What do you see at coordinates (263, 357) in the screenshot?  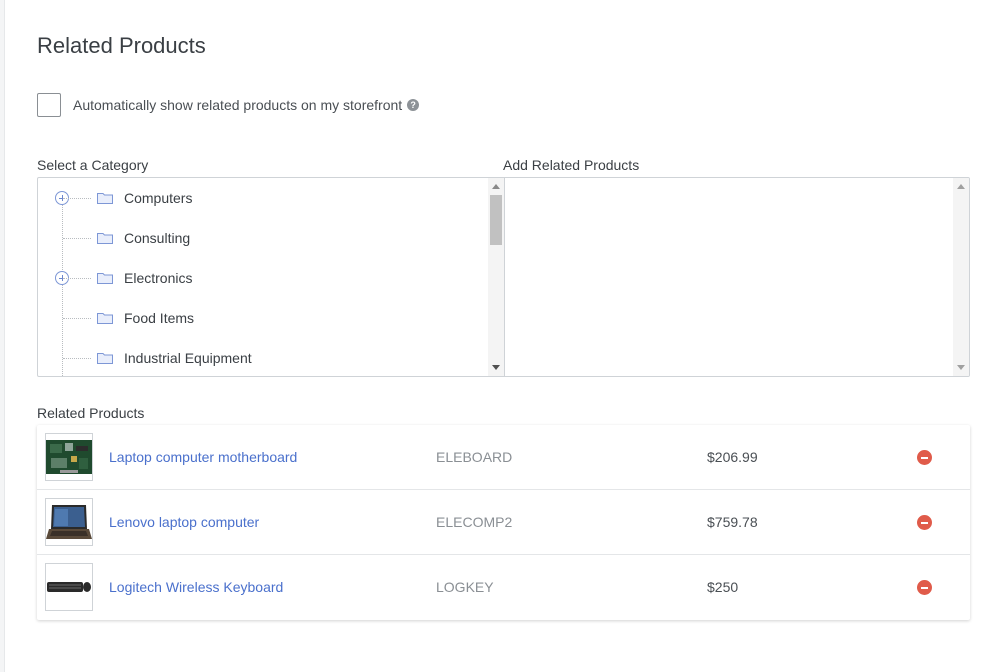 I see `tree-item-industrial-equipment: Industrial Equipment` at bounding box center [263, 357].